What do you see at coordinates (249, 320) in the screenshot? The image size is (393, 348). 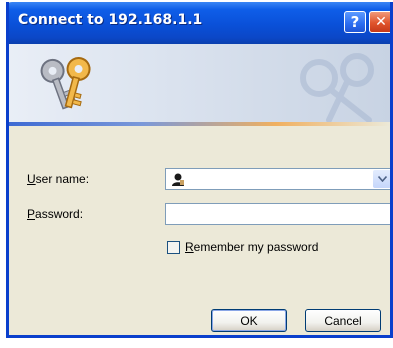 I see `ok-button: OK` at bounding box center [249, 320].